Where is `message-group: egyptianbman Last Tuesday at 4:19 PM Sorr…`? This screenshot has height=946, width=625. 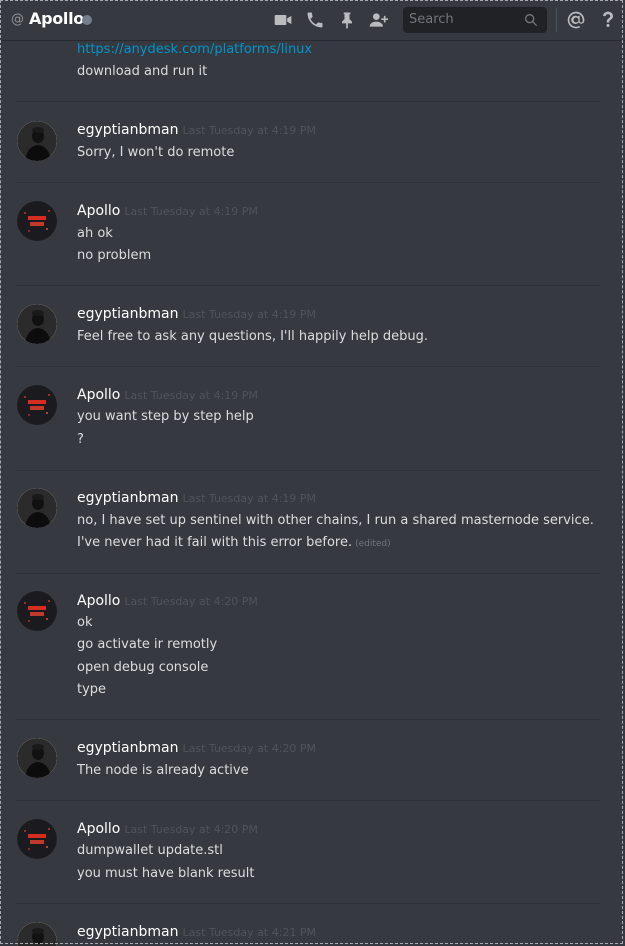 message-group: egyptianbman Last Tuesday at 4:19 PM Sorr… is located at coordinates (300, 142).